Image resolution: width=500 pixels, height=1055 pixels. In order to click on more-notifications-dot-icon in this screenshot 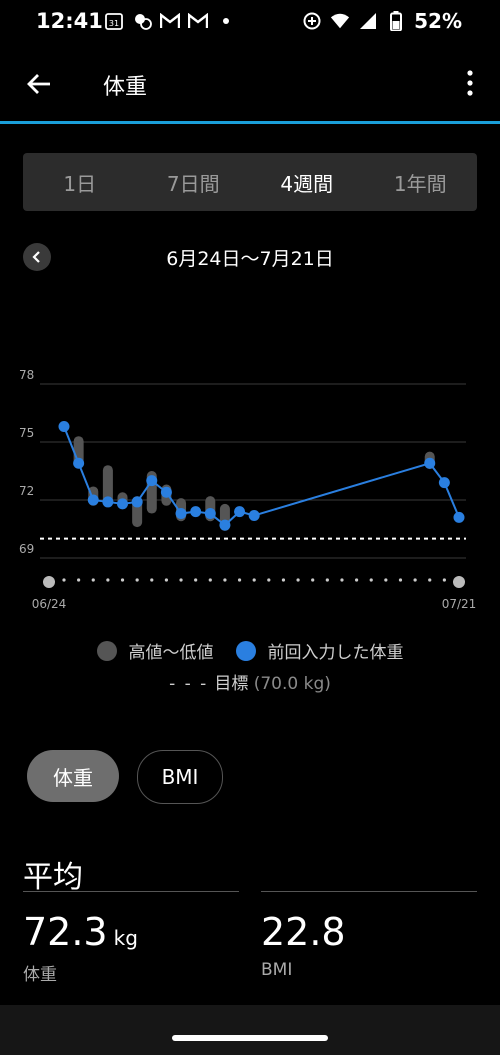, I will do `click(226, 21)`.